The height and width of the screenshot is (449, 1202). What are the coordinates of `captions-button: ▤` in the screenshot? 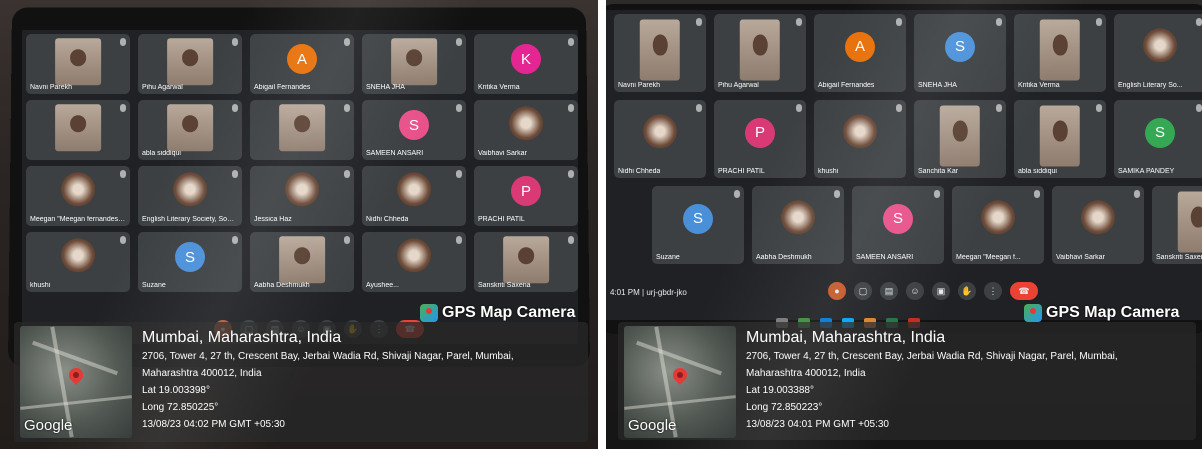 It's located at (889, 291).